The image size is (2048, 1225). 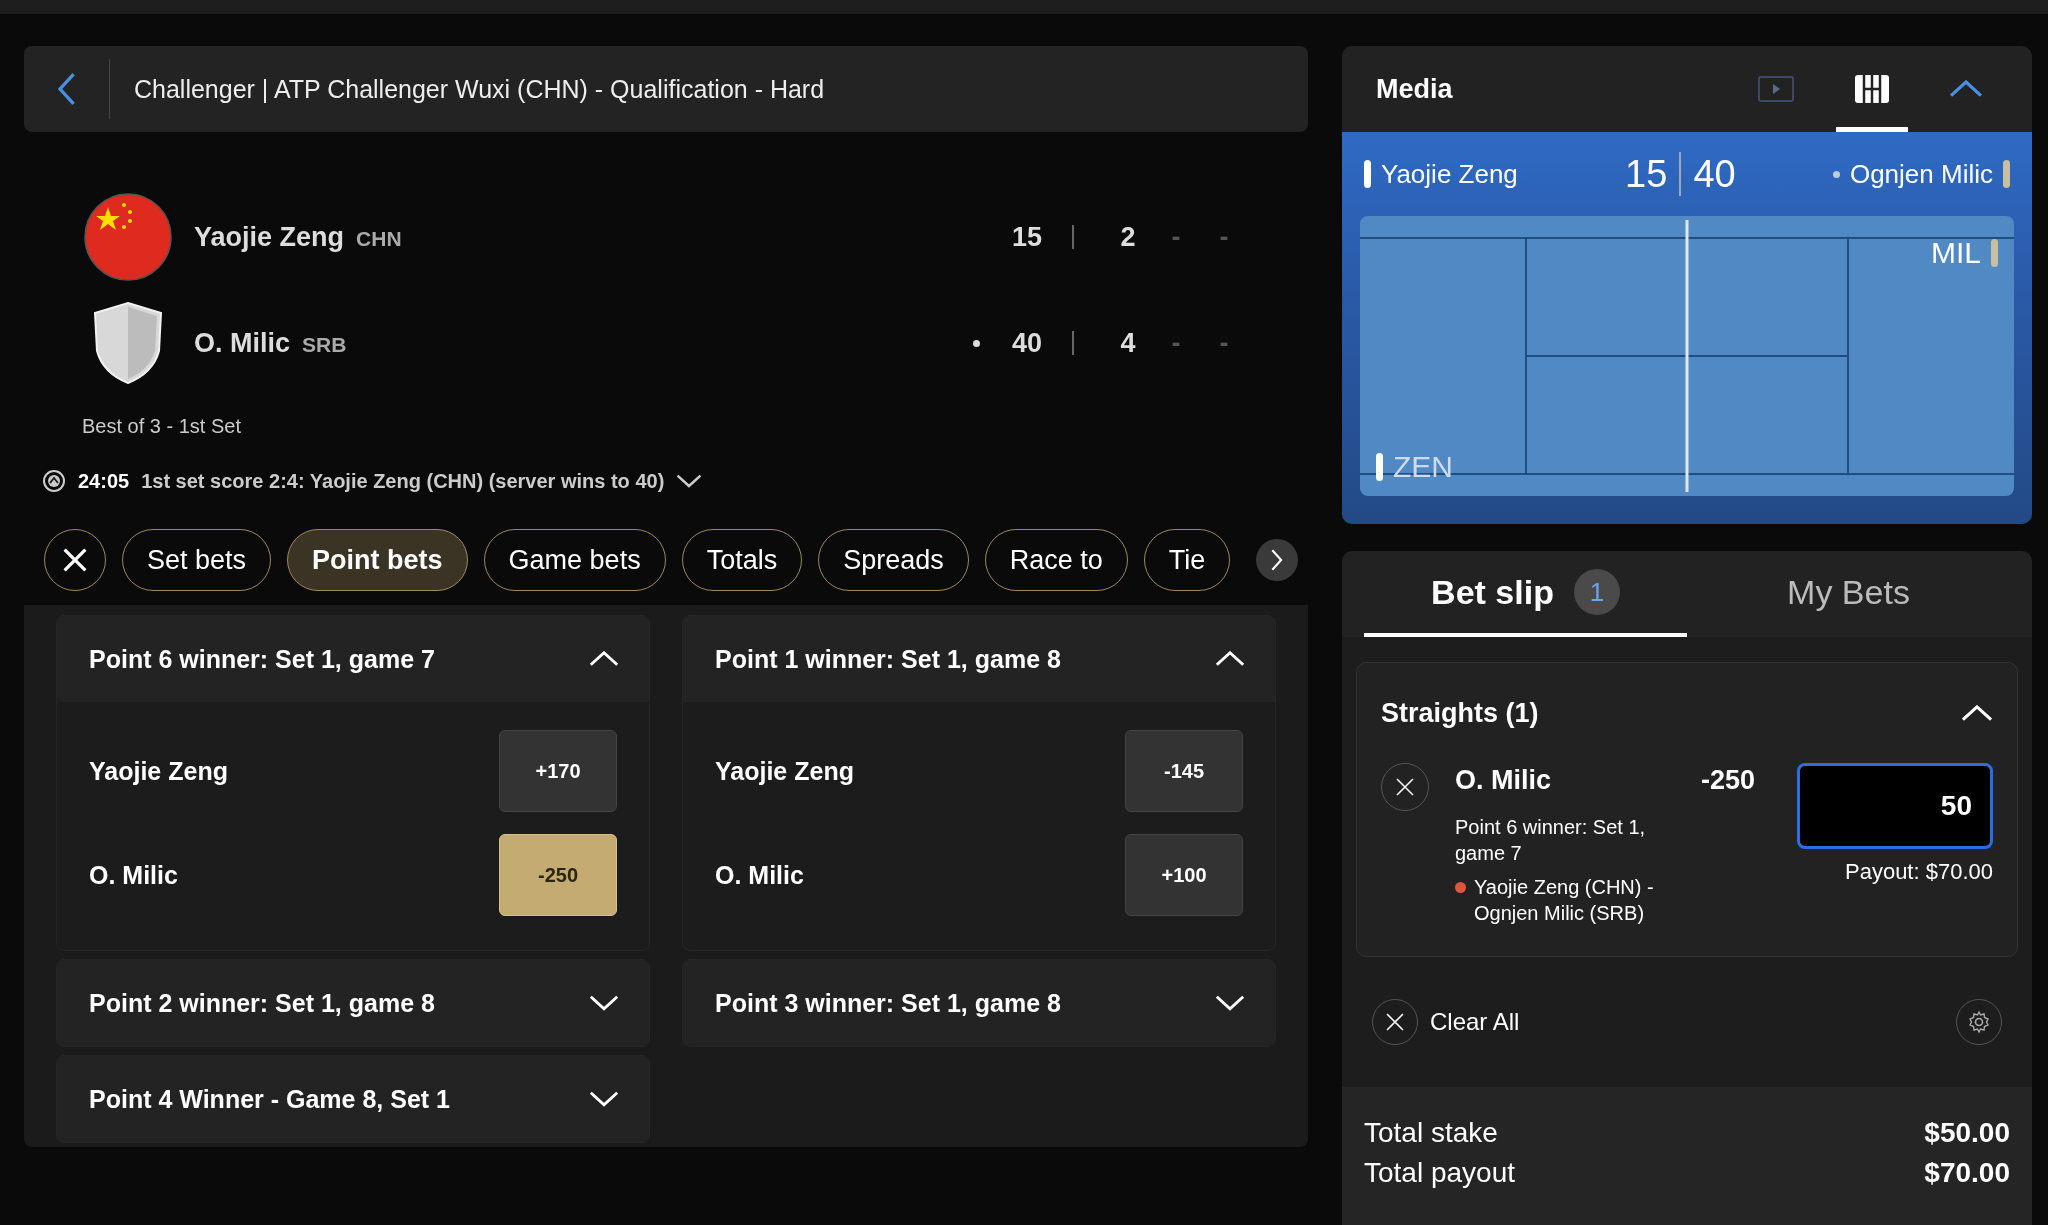 What do you see at coordinates (324, 345) in the screenshot?
I see `country-code: SRB` at bounding box center [324, 345].